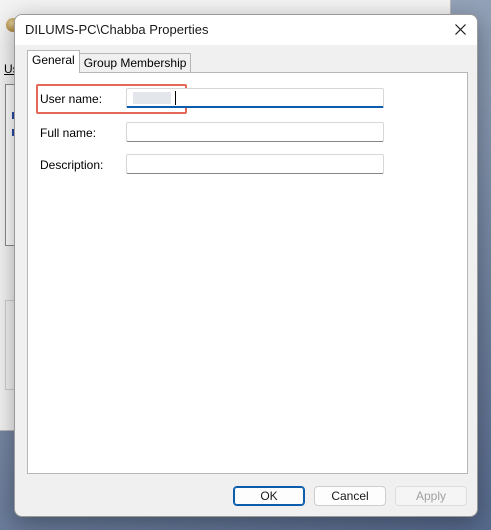 The image size is (491, 530). I want to click on cancel-button: Cancel, so click(350, 496).